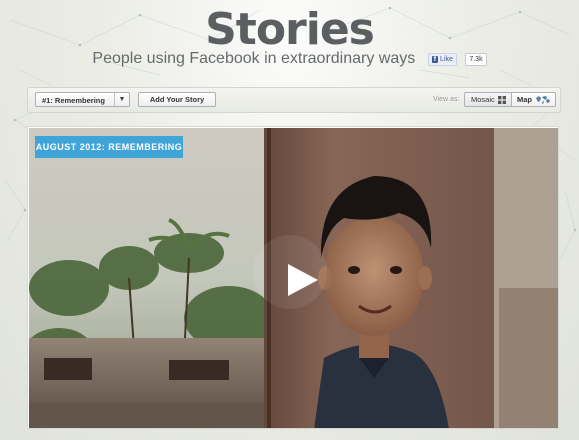 This screenshot has width=579, height=440. Describe the element at coordinates (446, 59) in the screenshot. I see `like-label: Like` at that location.